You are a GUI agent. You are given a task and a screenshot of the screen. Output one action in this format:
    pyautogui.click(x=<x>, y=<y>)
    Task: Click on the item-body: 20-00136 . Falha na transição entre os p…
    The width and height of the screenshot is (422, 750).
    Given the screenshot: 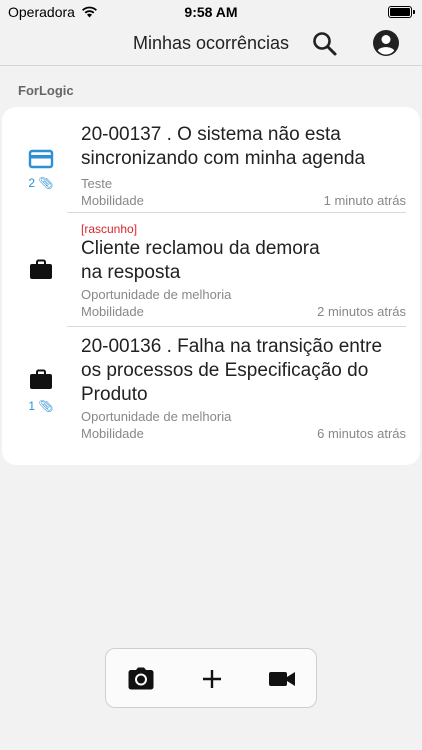 What is the action you would take?
    pyautogui.click(x=243, y=388)
    